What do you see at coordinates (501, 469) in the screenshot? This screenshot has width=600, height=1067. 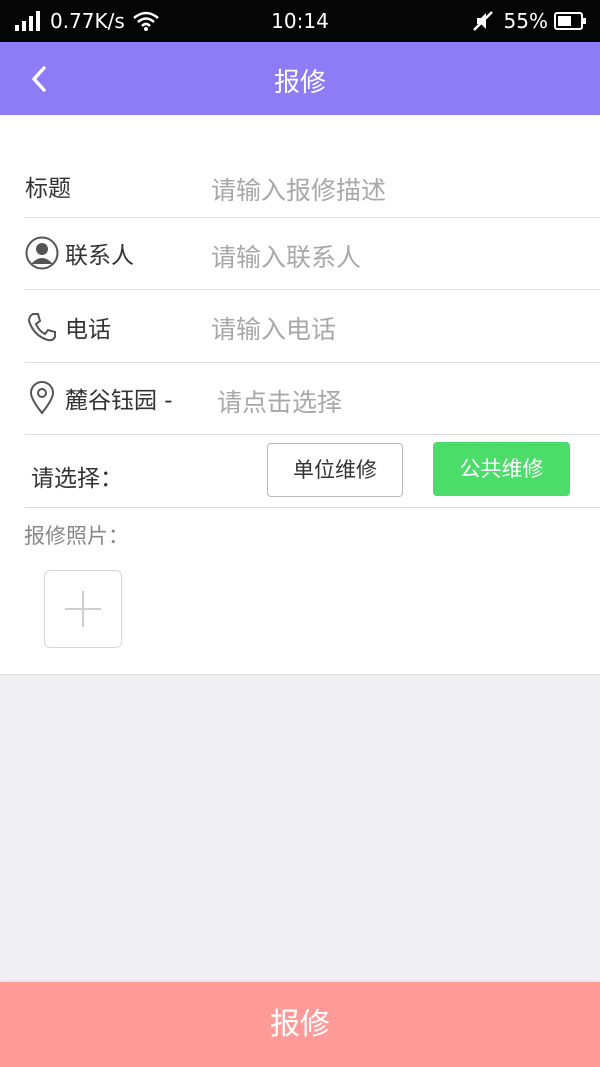 I see `public-repair-button: 公共维修` at bounding box center [501, 469].